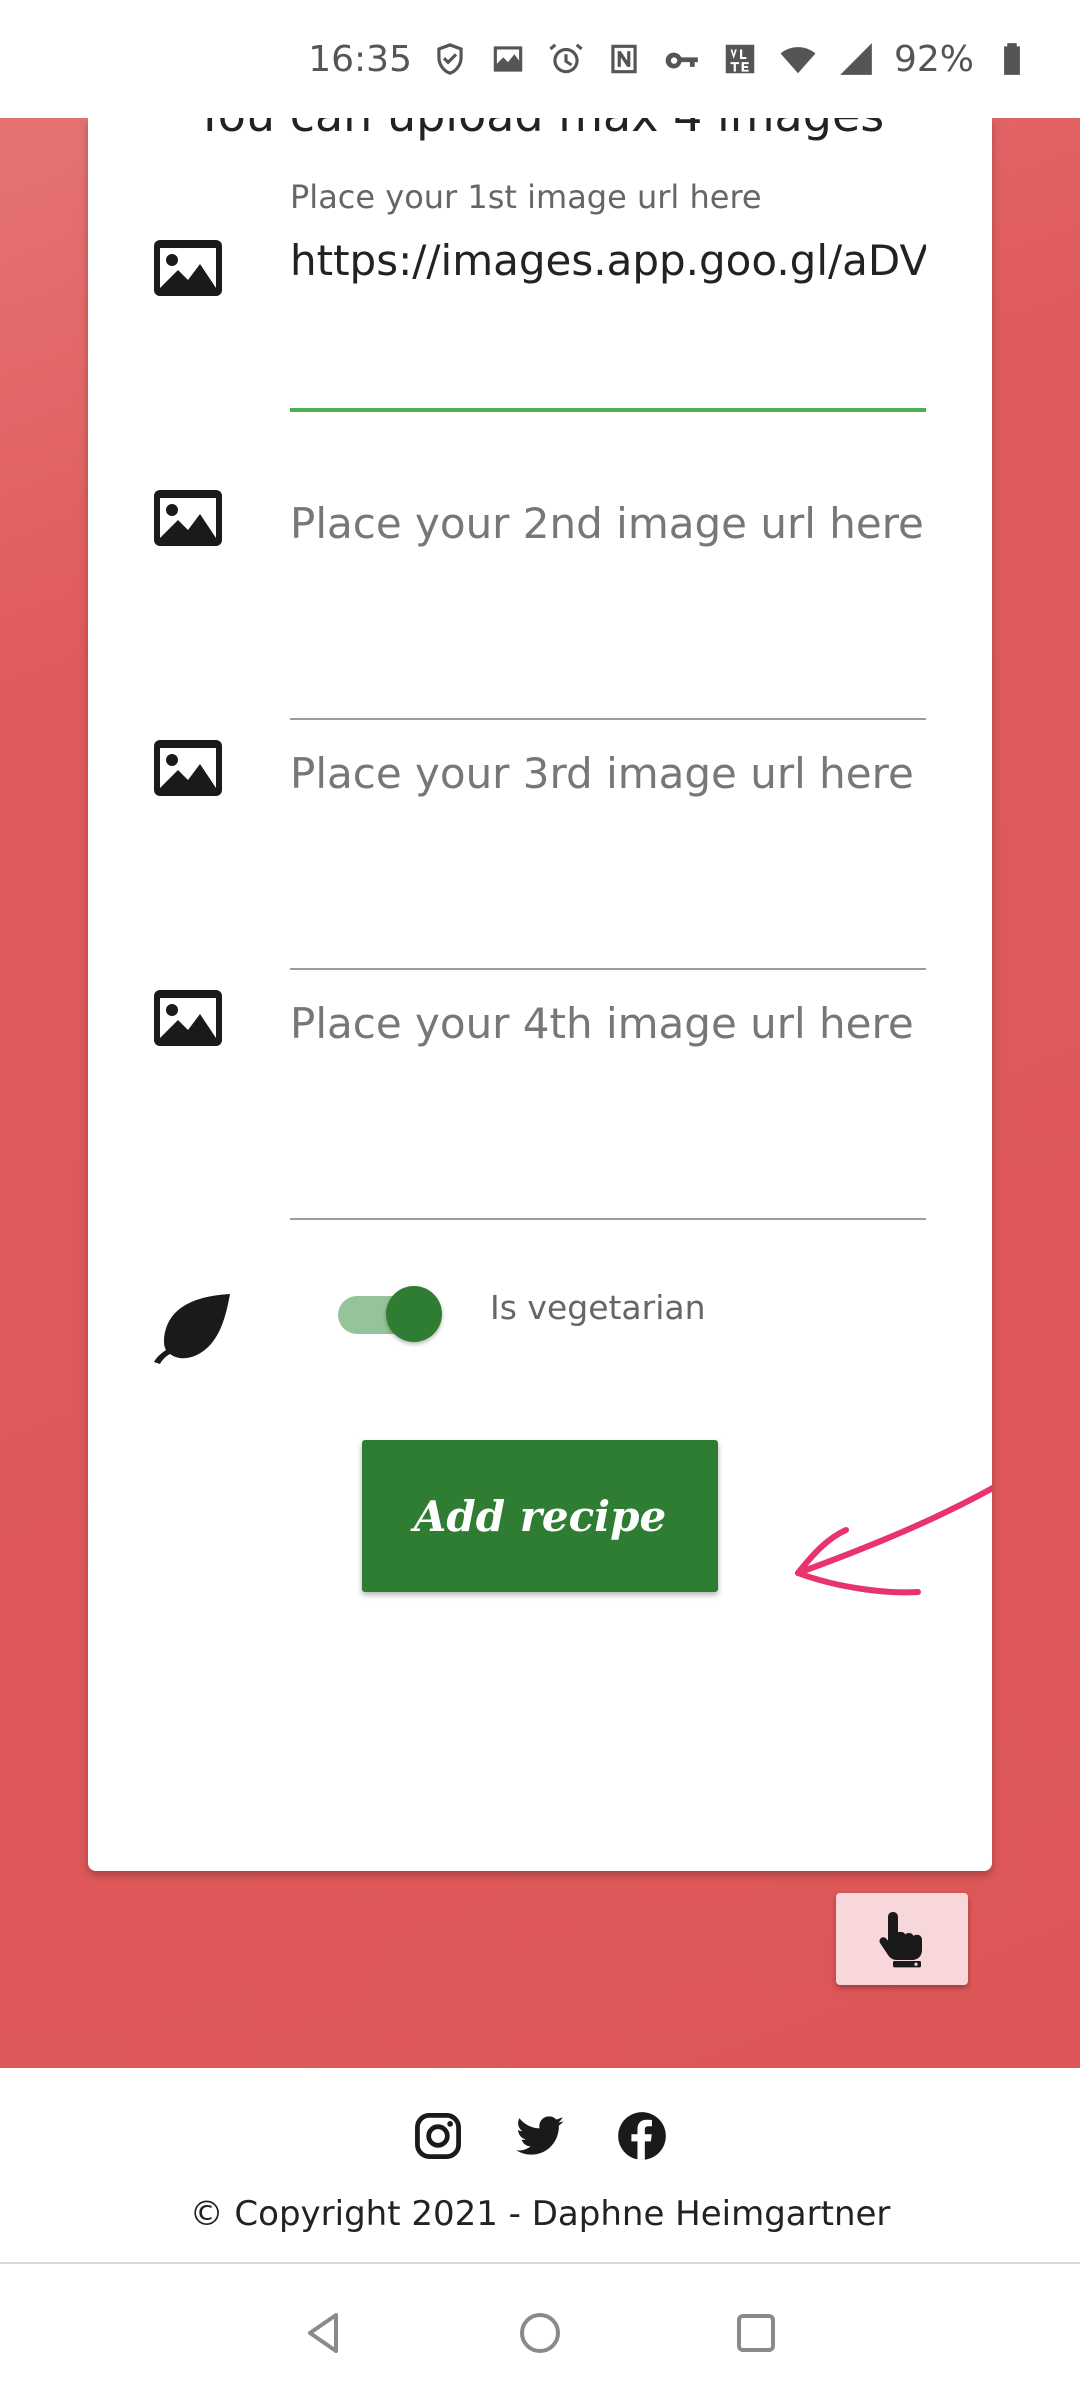 This screenshot has height=2400, width=1080. I want to click on footer: © Copyright 2021 - Daphne Heimgartner, so click(540, 2166).